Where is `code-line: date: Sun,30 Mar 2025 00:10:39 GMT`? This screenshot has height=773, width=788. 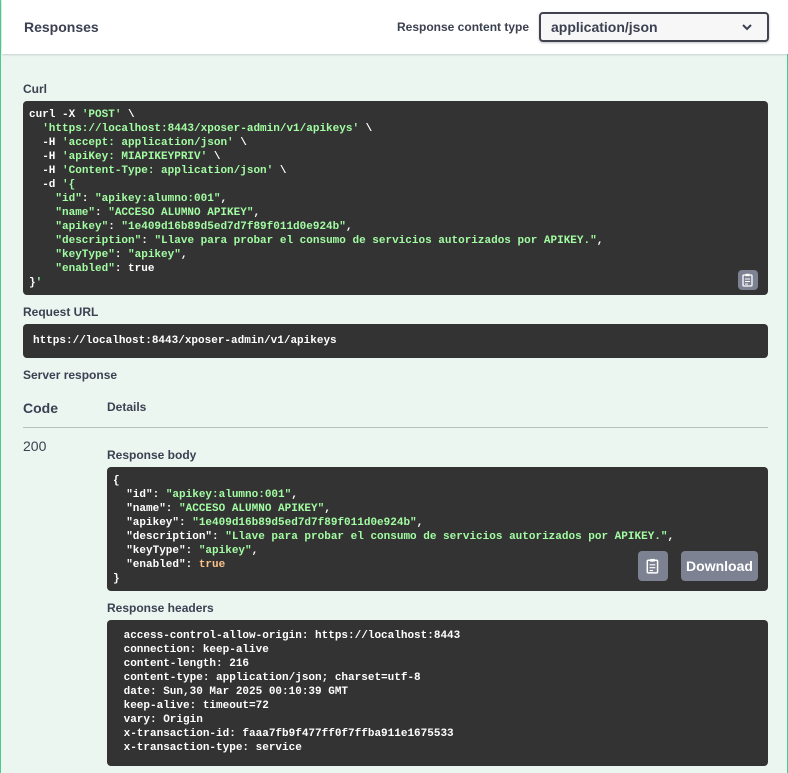 code-line: date: Sun,30 Mar 2025 00:10:39 GMT is located at coordinates (236, 692).